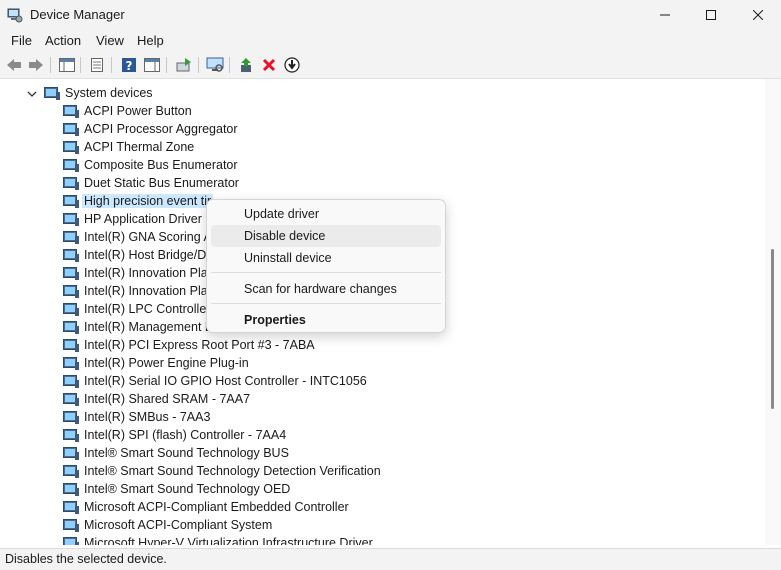 The width and height of the screenshot is (781, 570). I want to click on device-row: Intel(R) SPI (flash) Controller - 7AA4, so click(380, 435).